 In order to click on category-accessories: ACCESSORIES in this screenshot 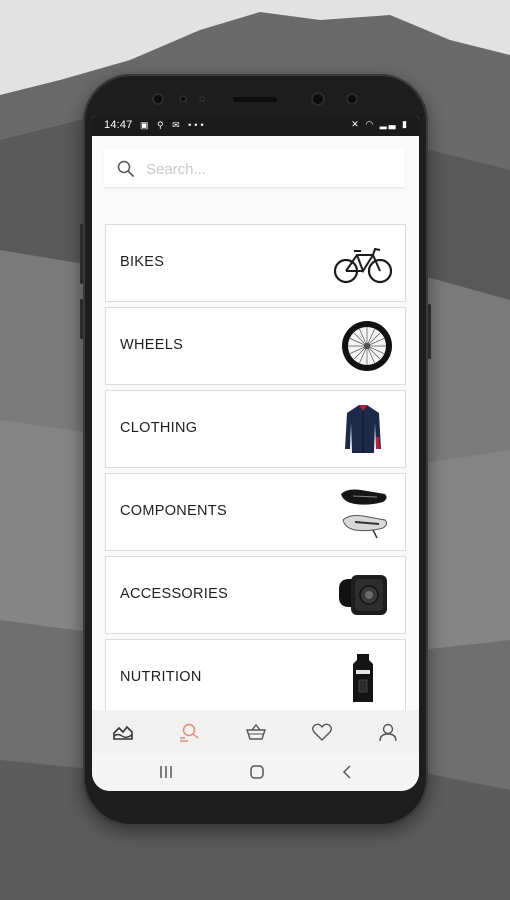, I will do `click(255, 595)`.